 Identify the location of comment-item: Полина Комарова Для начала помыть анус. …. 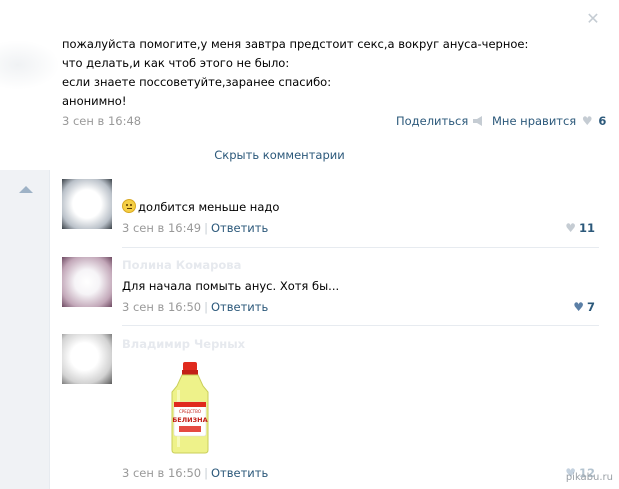
(325, 290).